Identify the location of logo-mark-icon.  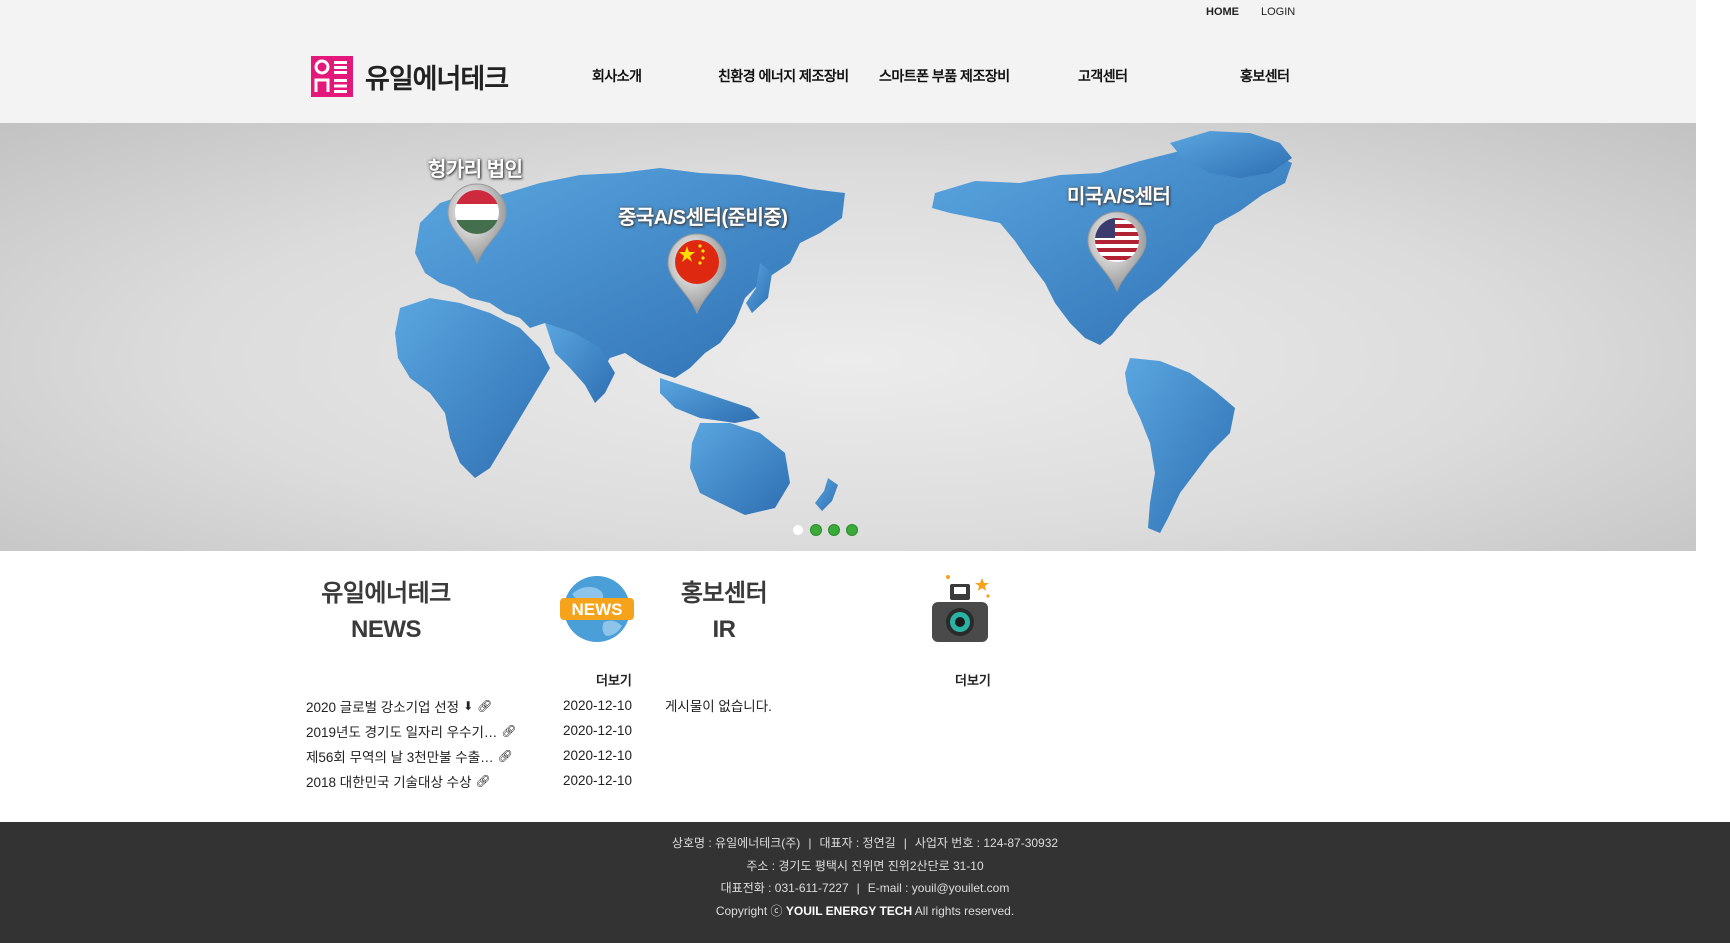
(332, 76).